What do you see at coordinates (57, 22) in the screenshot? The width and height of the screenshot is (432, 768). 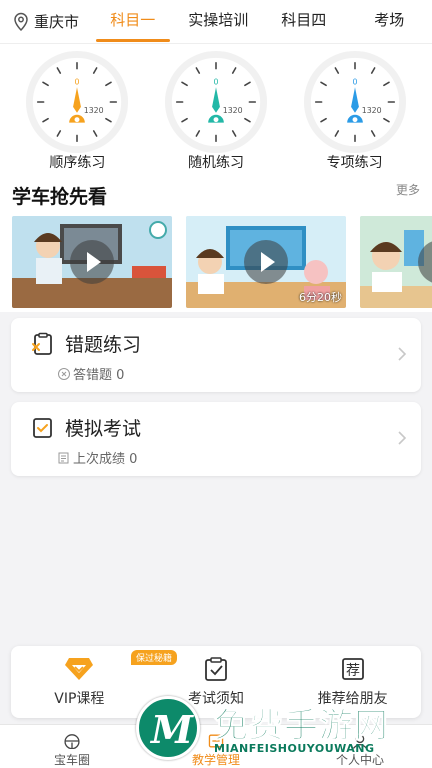 I see `city-label: 重庆市` at bounding box center [57, 22].